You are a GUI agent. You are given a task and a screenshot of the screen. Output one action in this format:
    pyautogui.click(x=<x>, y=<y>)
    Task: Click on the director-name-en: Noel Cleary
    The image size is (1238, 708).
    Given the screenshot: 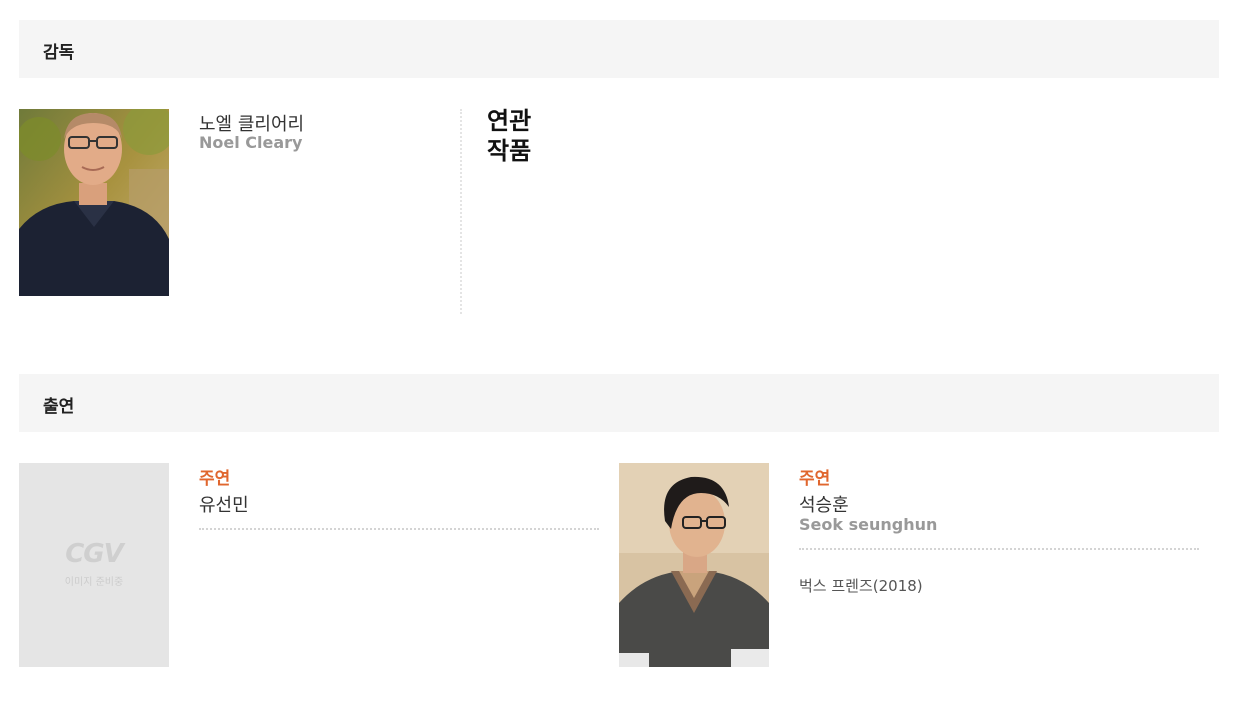 What is the action you would take?
    pyautogui.click(x=251, y=142)
    